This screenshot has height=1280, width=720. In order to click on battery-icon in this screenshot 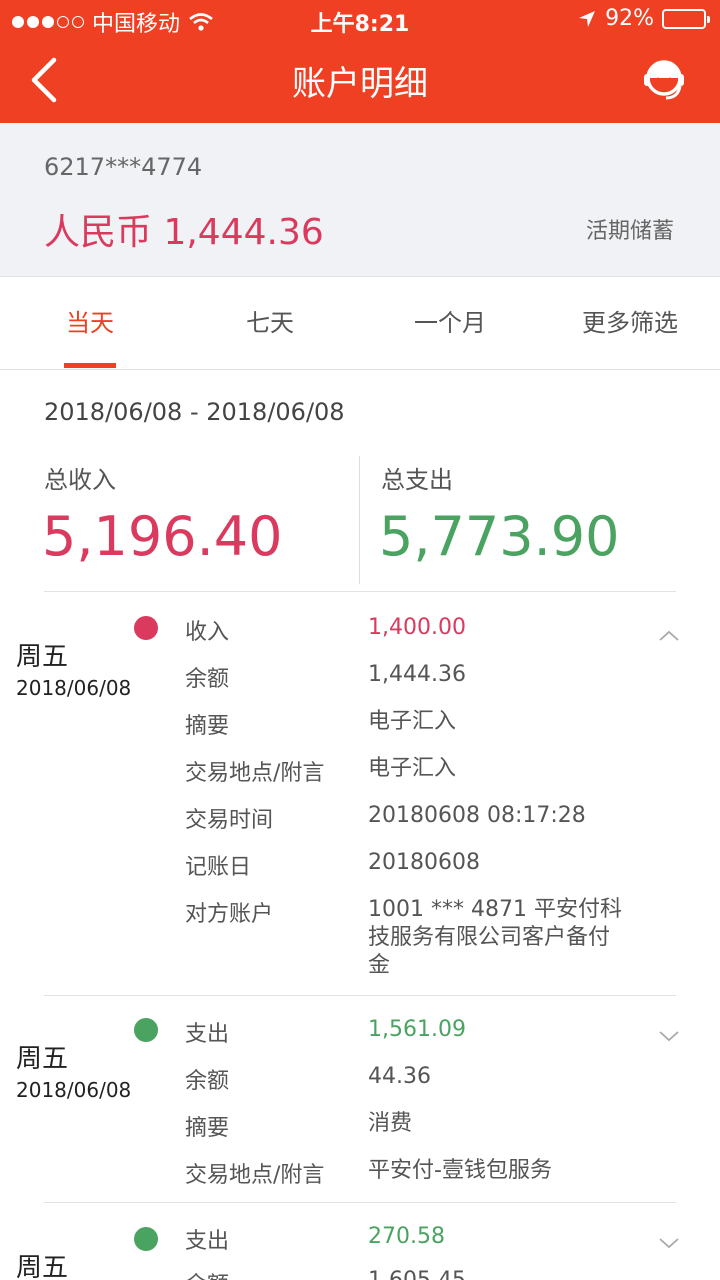, I will do `click(686, 18)`.